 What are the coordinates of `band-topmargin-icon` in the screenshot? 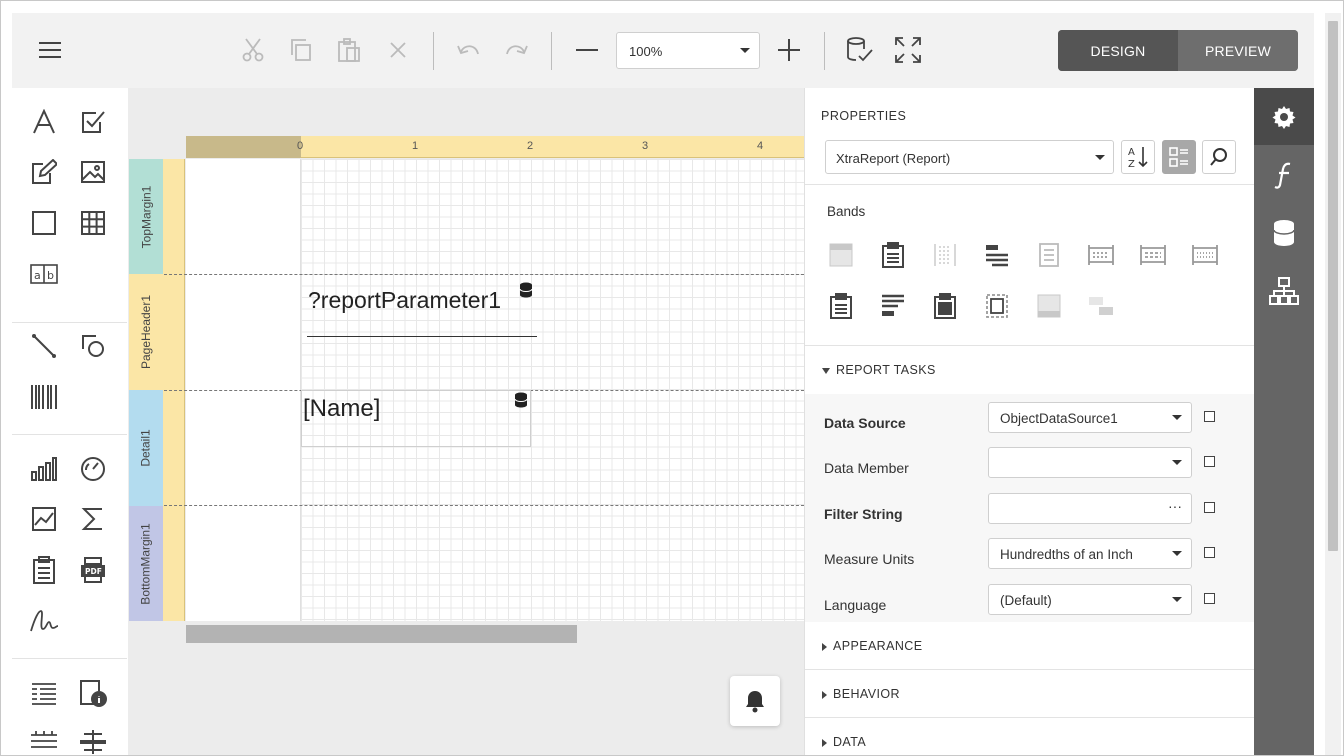 It's located at (841, 255).